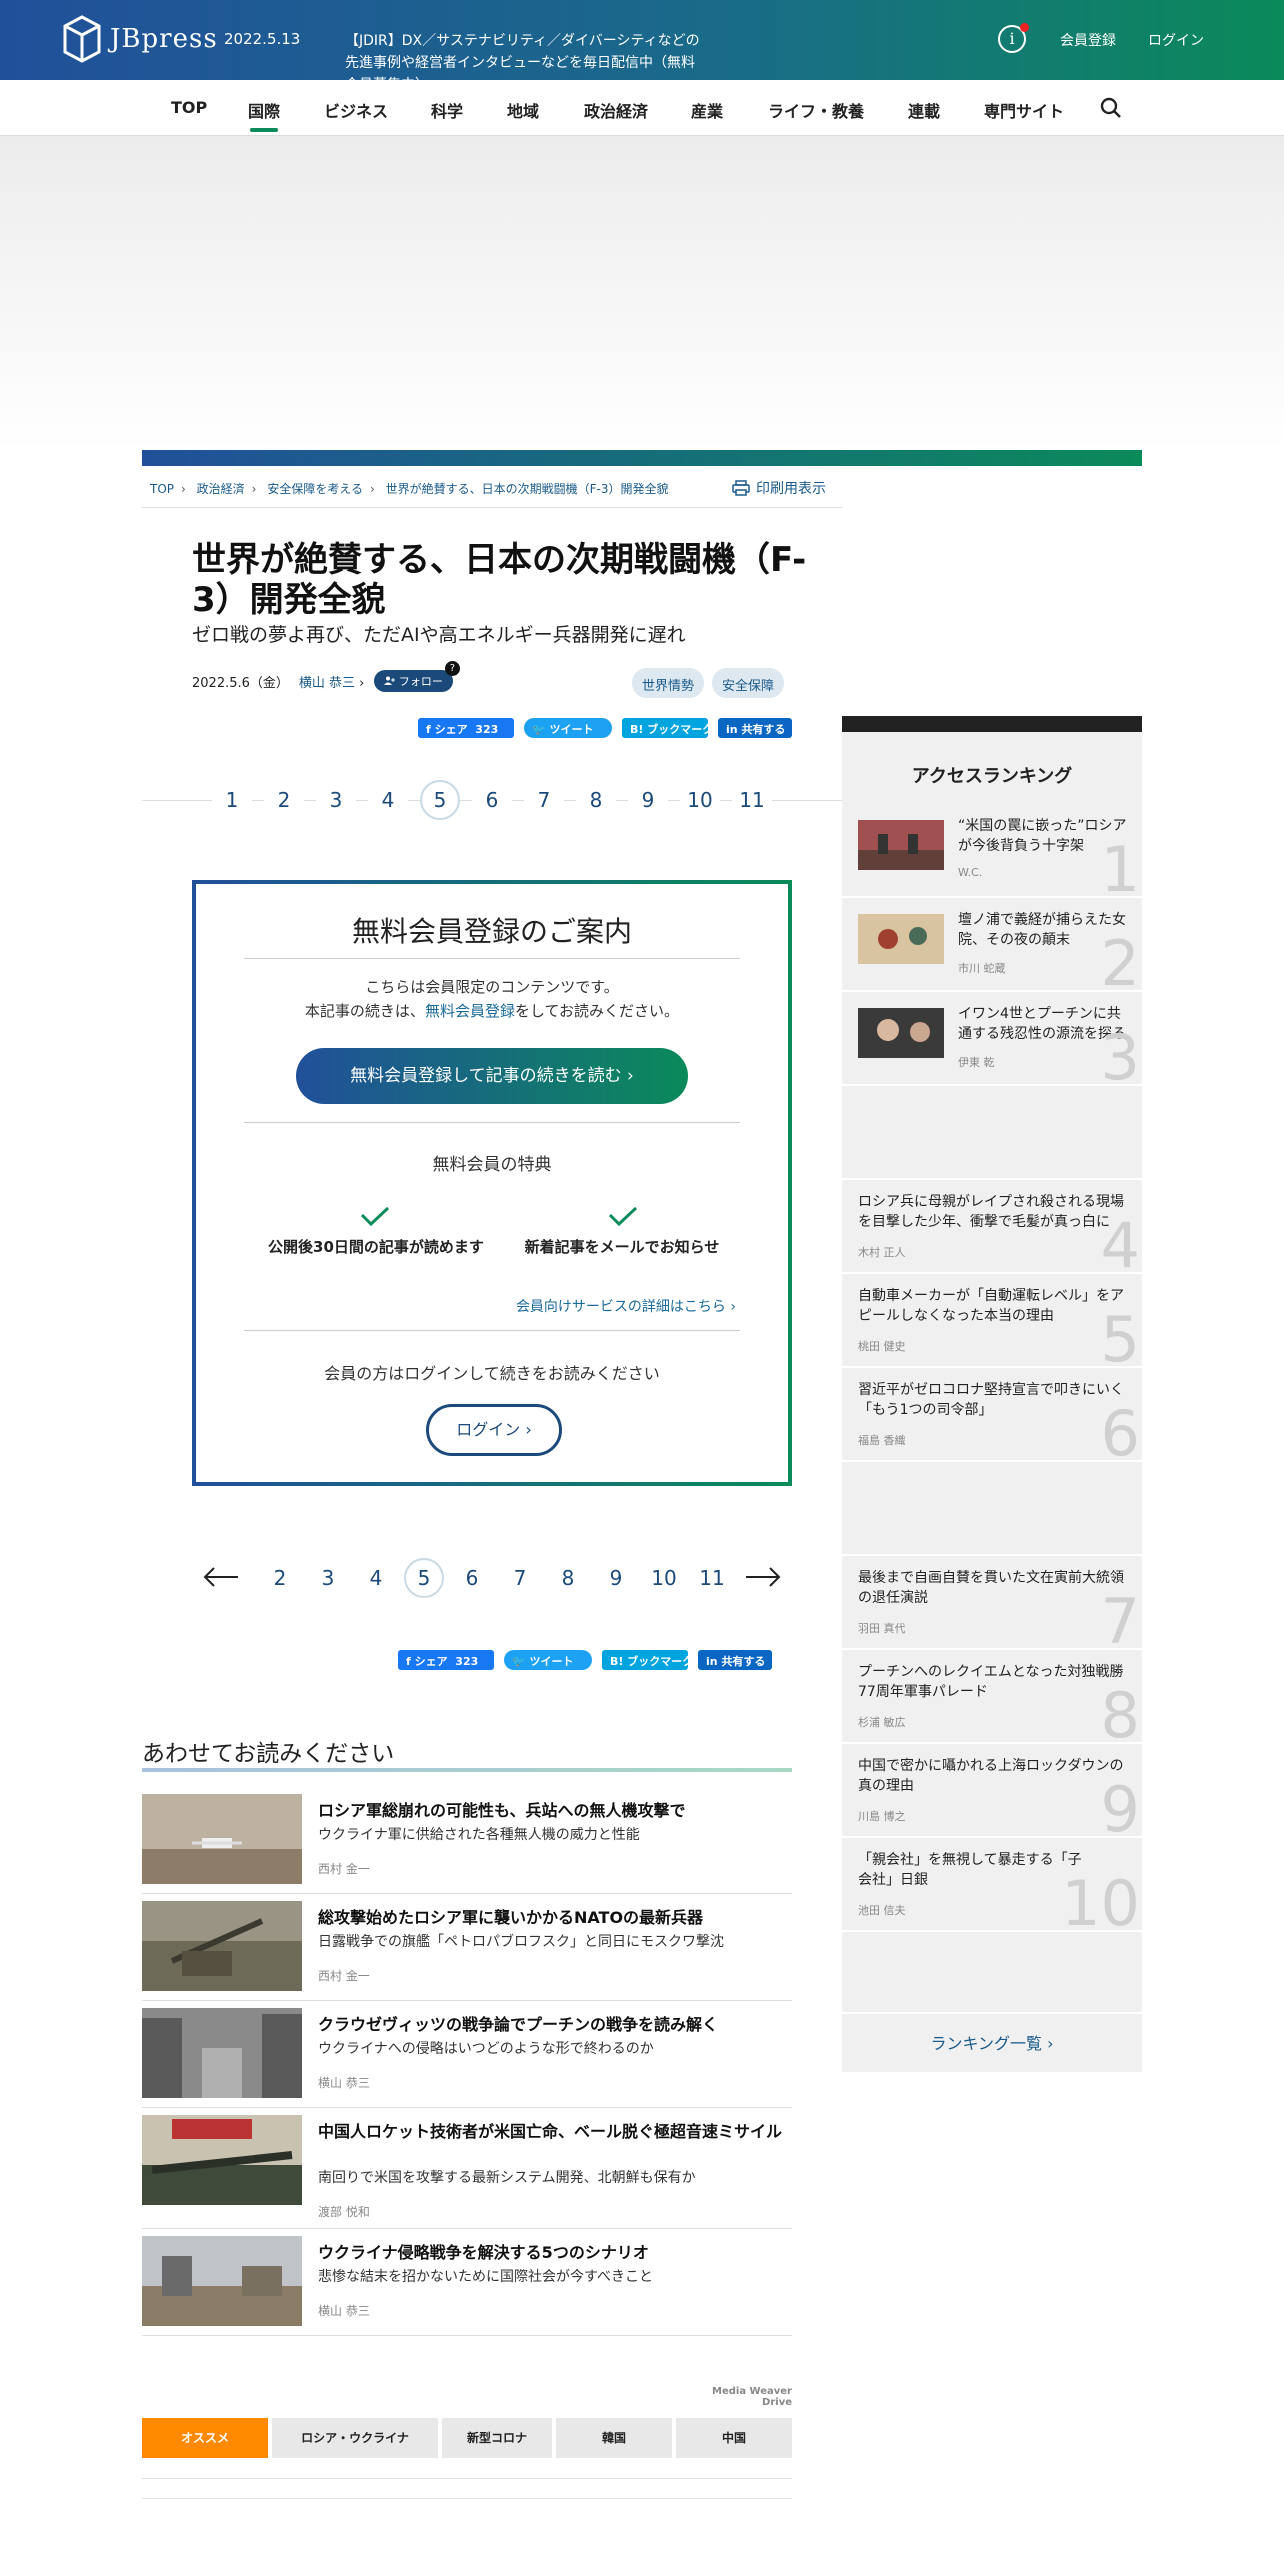 This screenshot has height=2568, width=1284. Describe the element at coordinates (992, 2042) in the screenshot. I see `ranking-list-link: ランキング一覧 ›` at that location.